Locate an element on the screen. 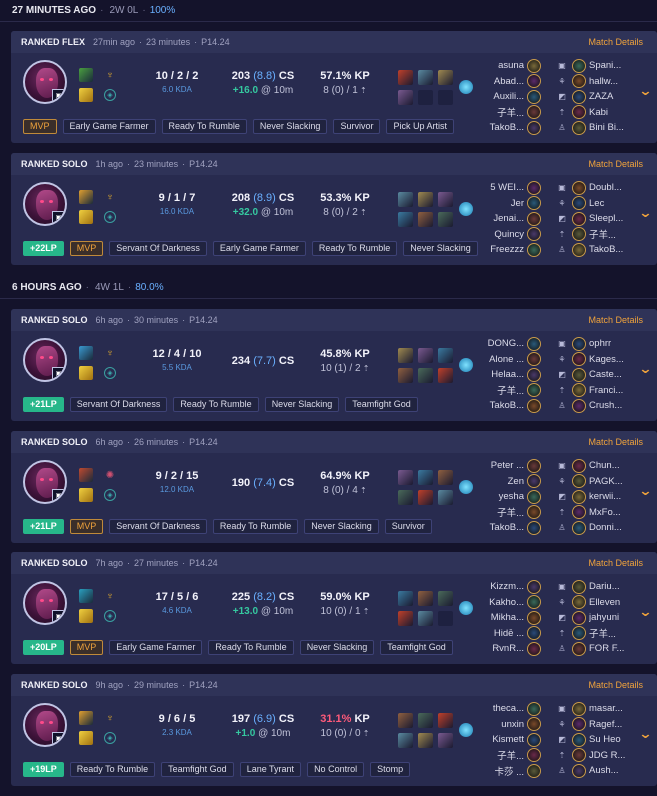 The width and height of the screenshot is (657, 796). player-entry: ophrr is located at coordinates (602, 344).